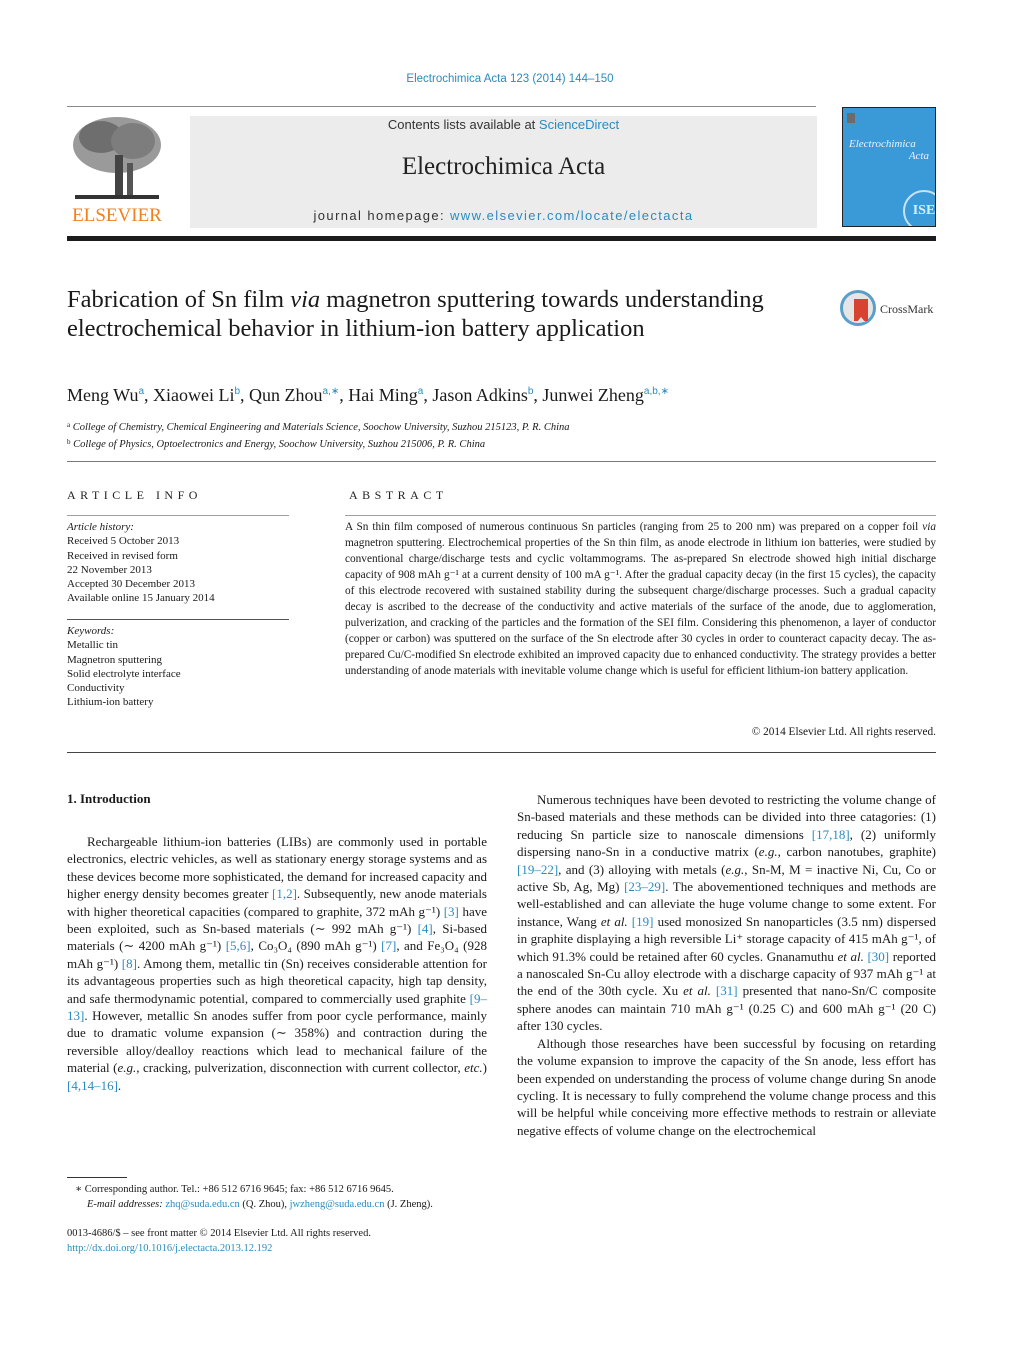  I want to click on title-italic: via, so click(305, 299).